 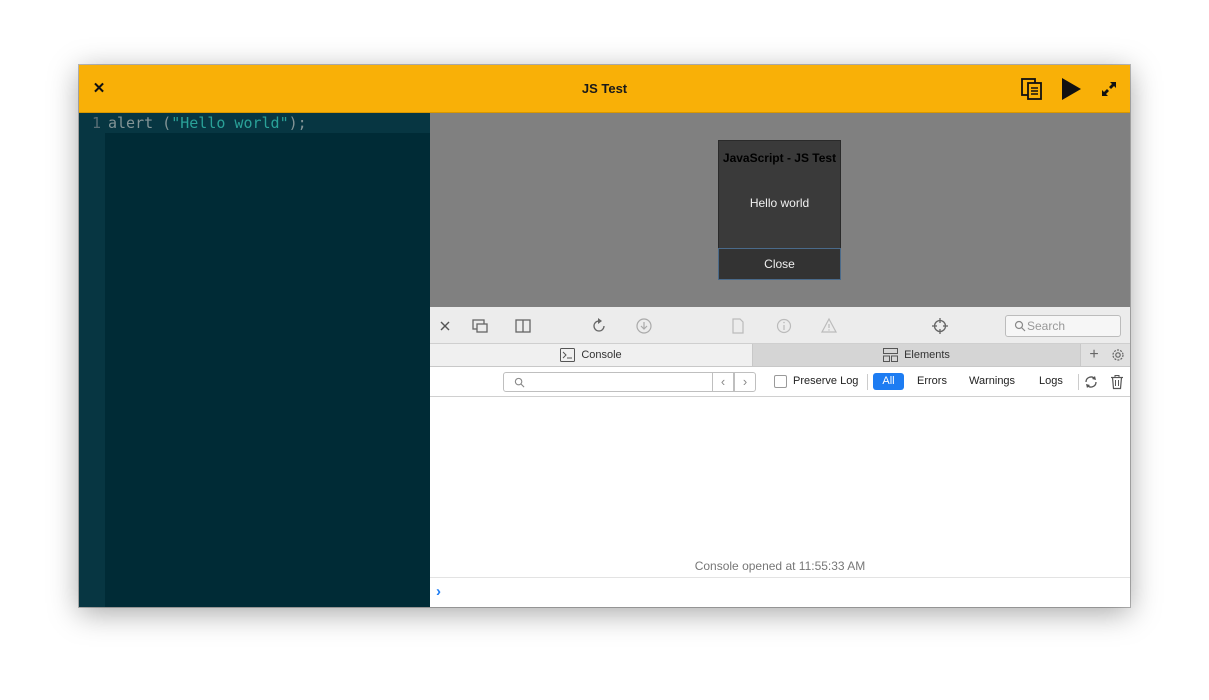 What do you see at coordinates (779, 264) in the screenshot?
I see `alert-close-button: Close` at bounding box center [779, 264].